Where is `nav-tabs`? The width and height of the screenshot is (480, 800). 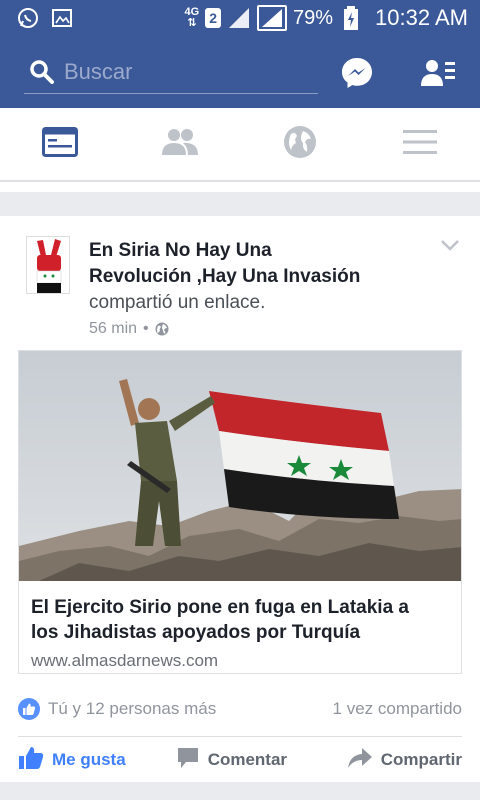
nav-tabs is located at coordinates (240, 145).